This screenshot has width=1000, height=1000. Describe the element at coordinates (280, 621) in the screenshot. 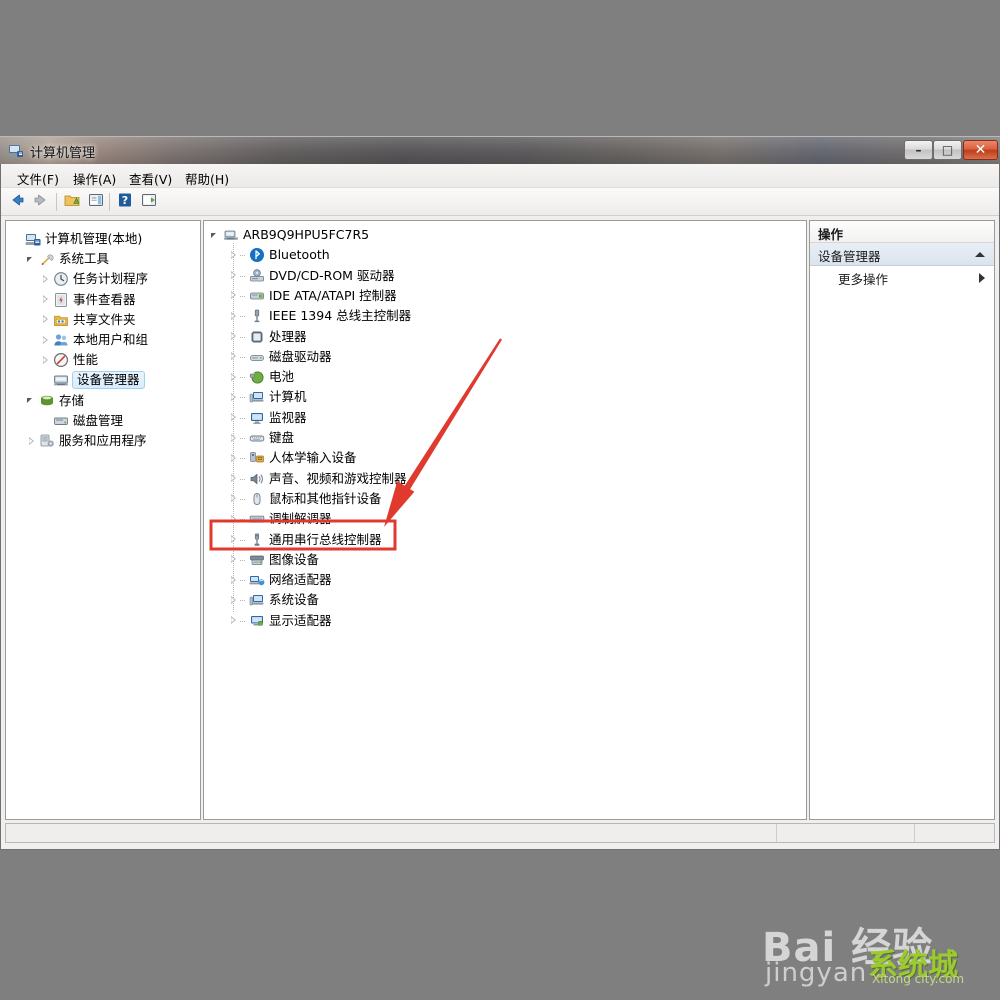

I see `device-tree-item-19: 显示适配器` at that location.